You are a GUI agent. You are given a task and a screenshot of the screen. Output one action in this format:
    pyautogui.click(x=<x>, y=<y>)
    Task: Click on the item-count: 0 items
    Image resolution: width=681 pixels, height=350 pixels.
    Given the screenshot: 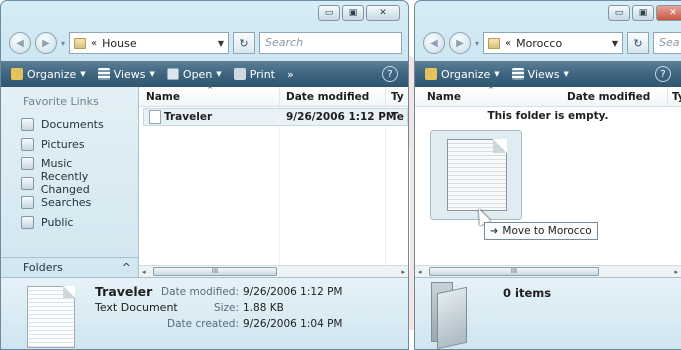 What is the action you would take?
    pyautogui.click(x=527, y=293)
    